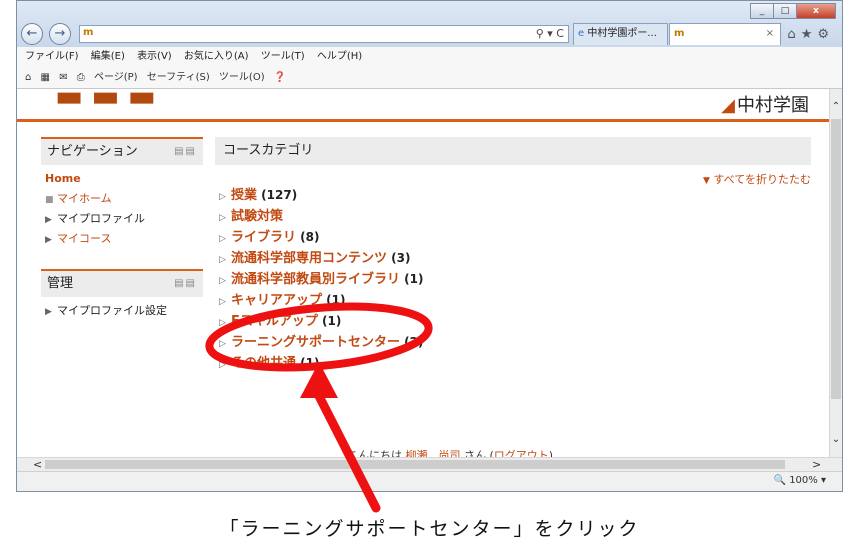 This screenshot has width=859, height=548. What do you see at coordinates (773, 105) in the screenshot?
I see `brand-name: 中村学園` at bounding box center [773, 105].